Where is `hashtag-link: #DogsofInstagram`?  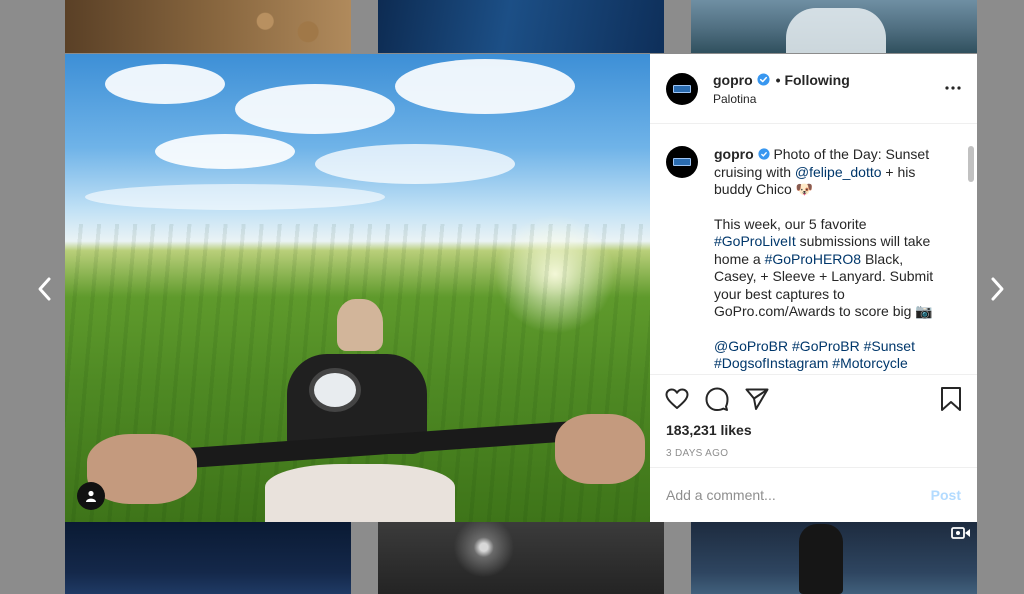 hashtag-link: #DogsofInstagram is located at coordinates (771, 363).